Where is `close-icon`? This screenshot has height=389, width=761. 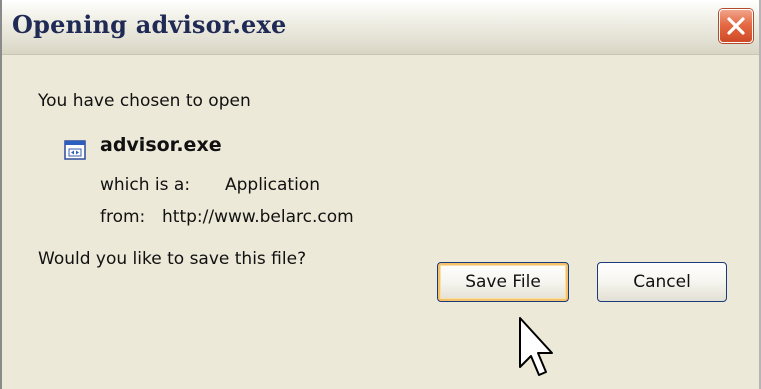 close-icon is located at coordinates (736, 26).